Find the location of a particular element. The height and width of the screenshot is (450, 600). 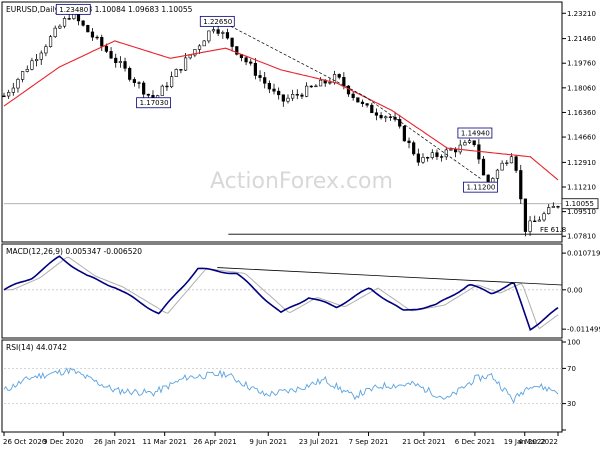

price-annotation-label: 1.22650 is located at coordinates (217, 22).